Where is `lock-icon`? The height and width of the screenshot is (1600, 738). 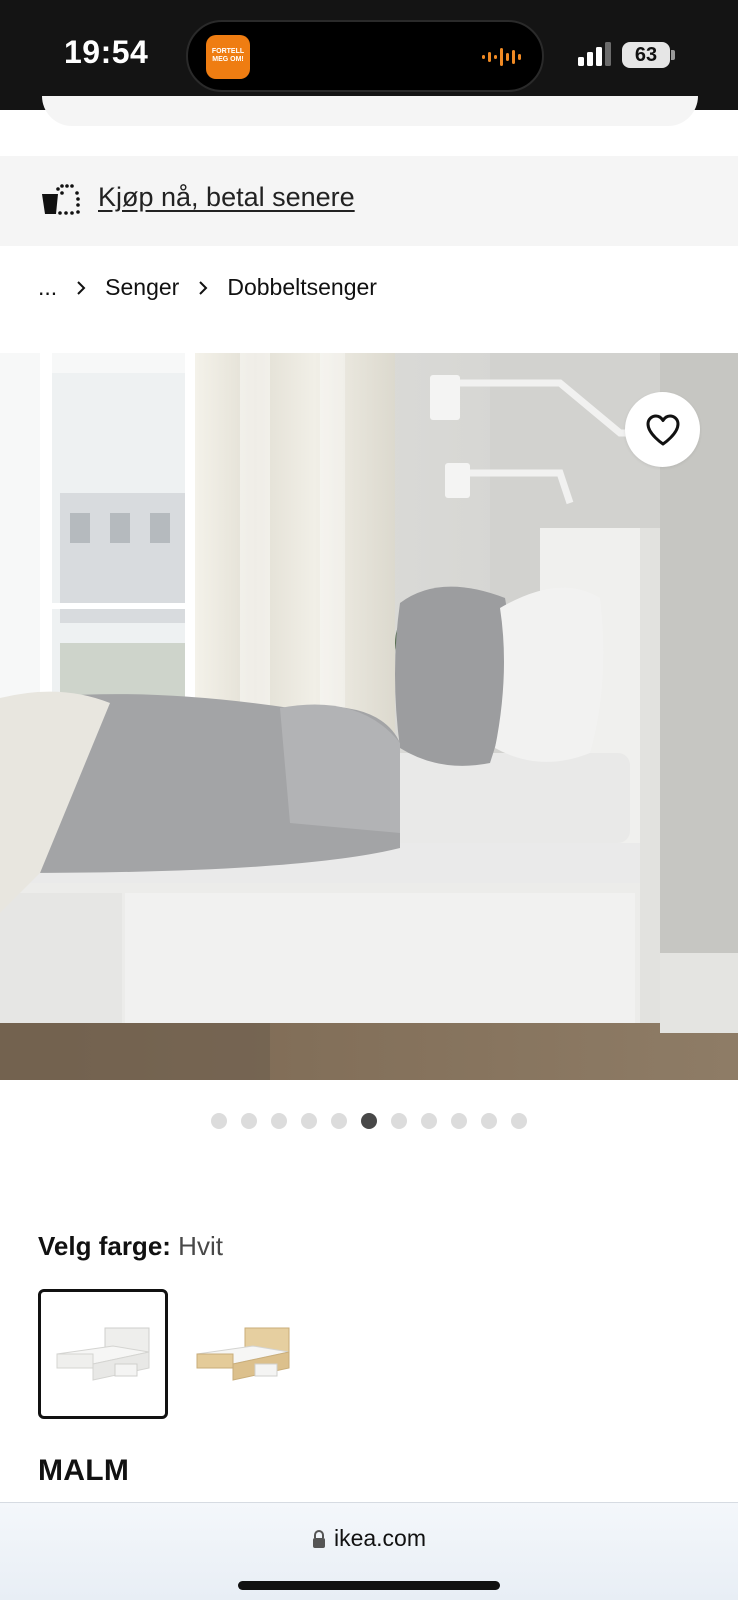 lock-icon is located at coordinates (318, 1539).